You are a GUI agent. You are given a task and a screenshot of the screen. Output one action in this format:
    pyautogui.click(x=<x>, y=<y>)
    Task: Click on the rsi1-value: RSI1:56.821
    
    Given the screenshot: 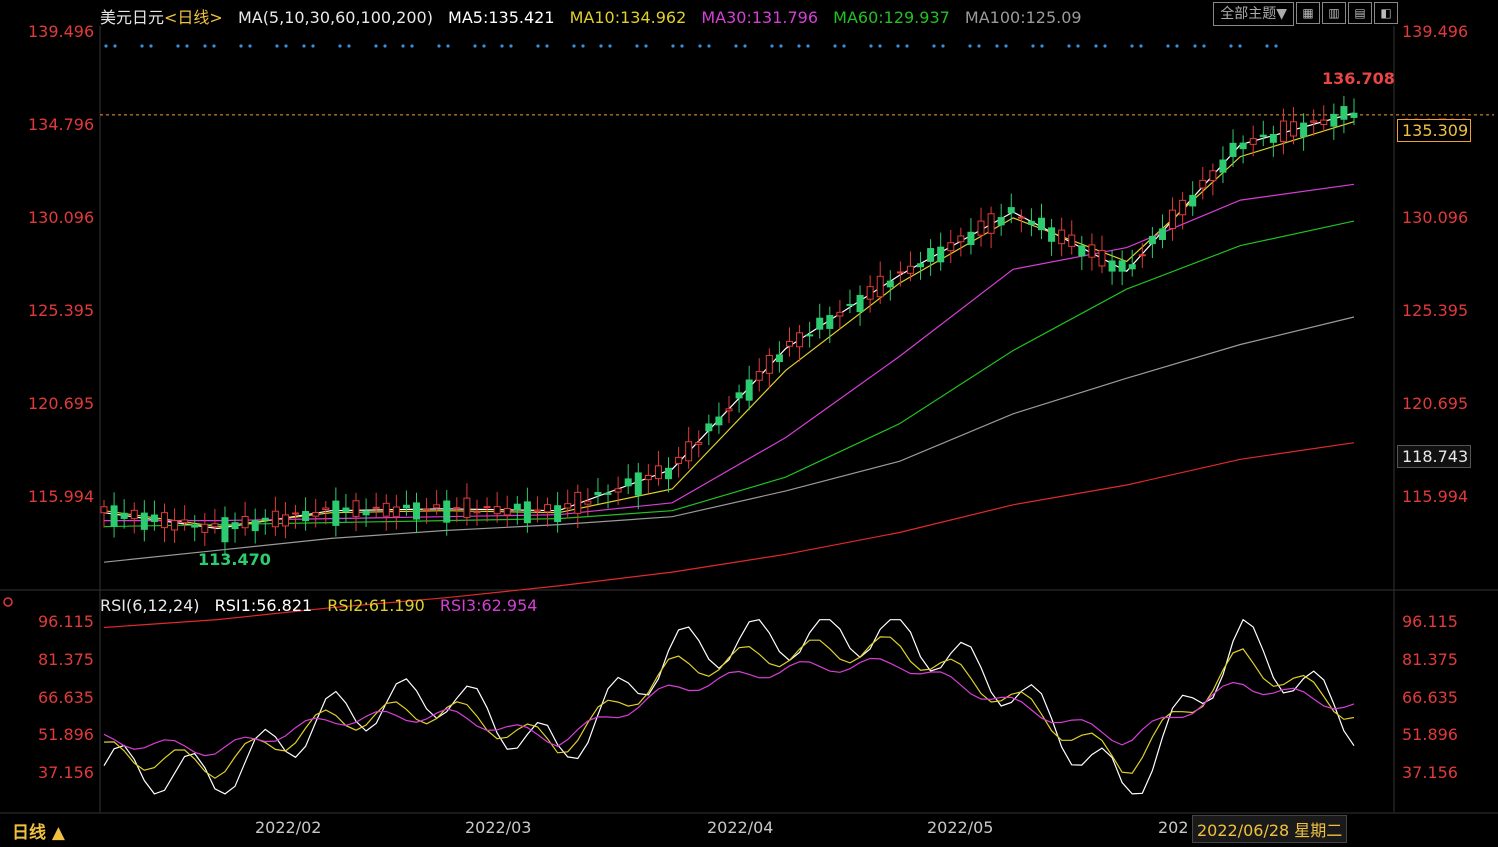 What is the action you would take?
    pyautogui.click(x=263, y=605)
    